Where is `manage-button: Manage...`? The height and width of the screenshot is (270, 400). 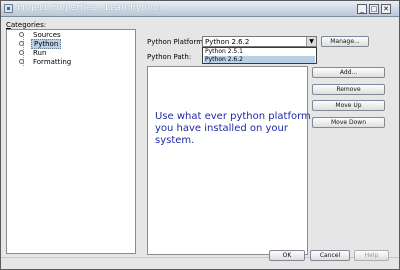
manage-button: Manage... is located at coordinates (345, 41).